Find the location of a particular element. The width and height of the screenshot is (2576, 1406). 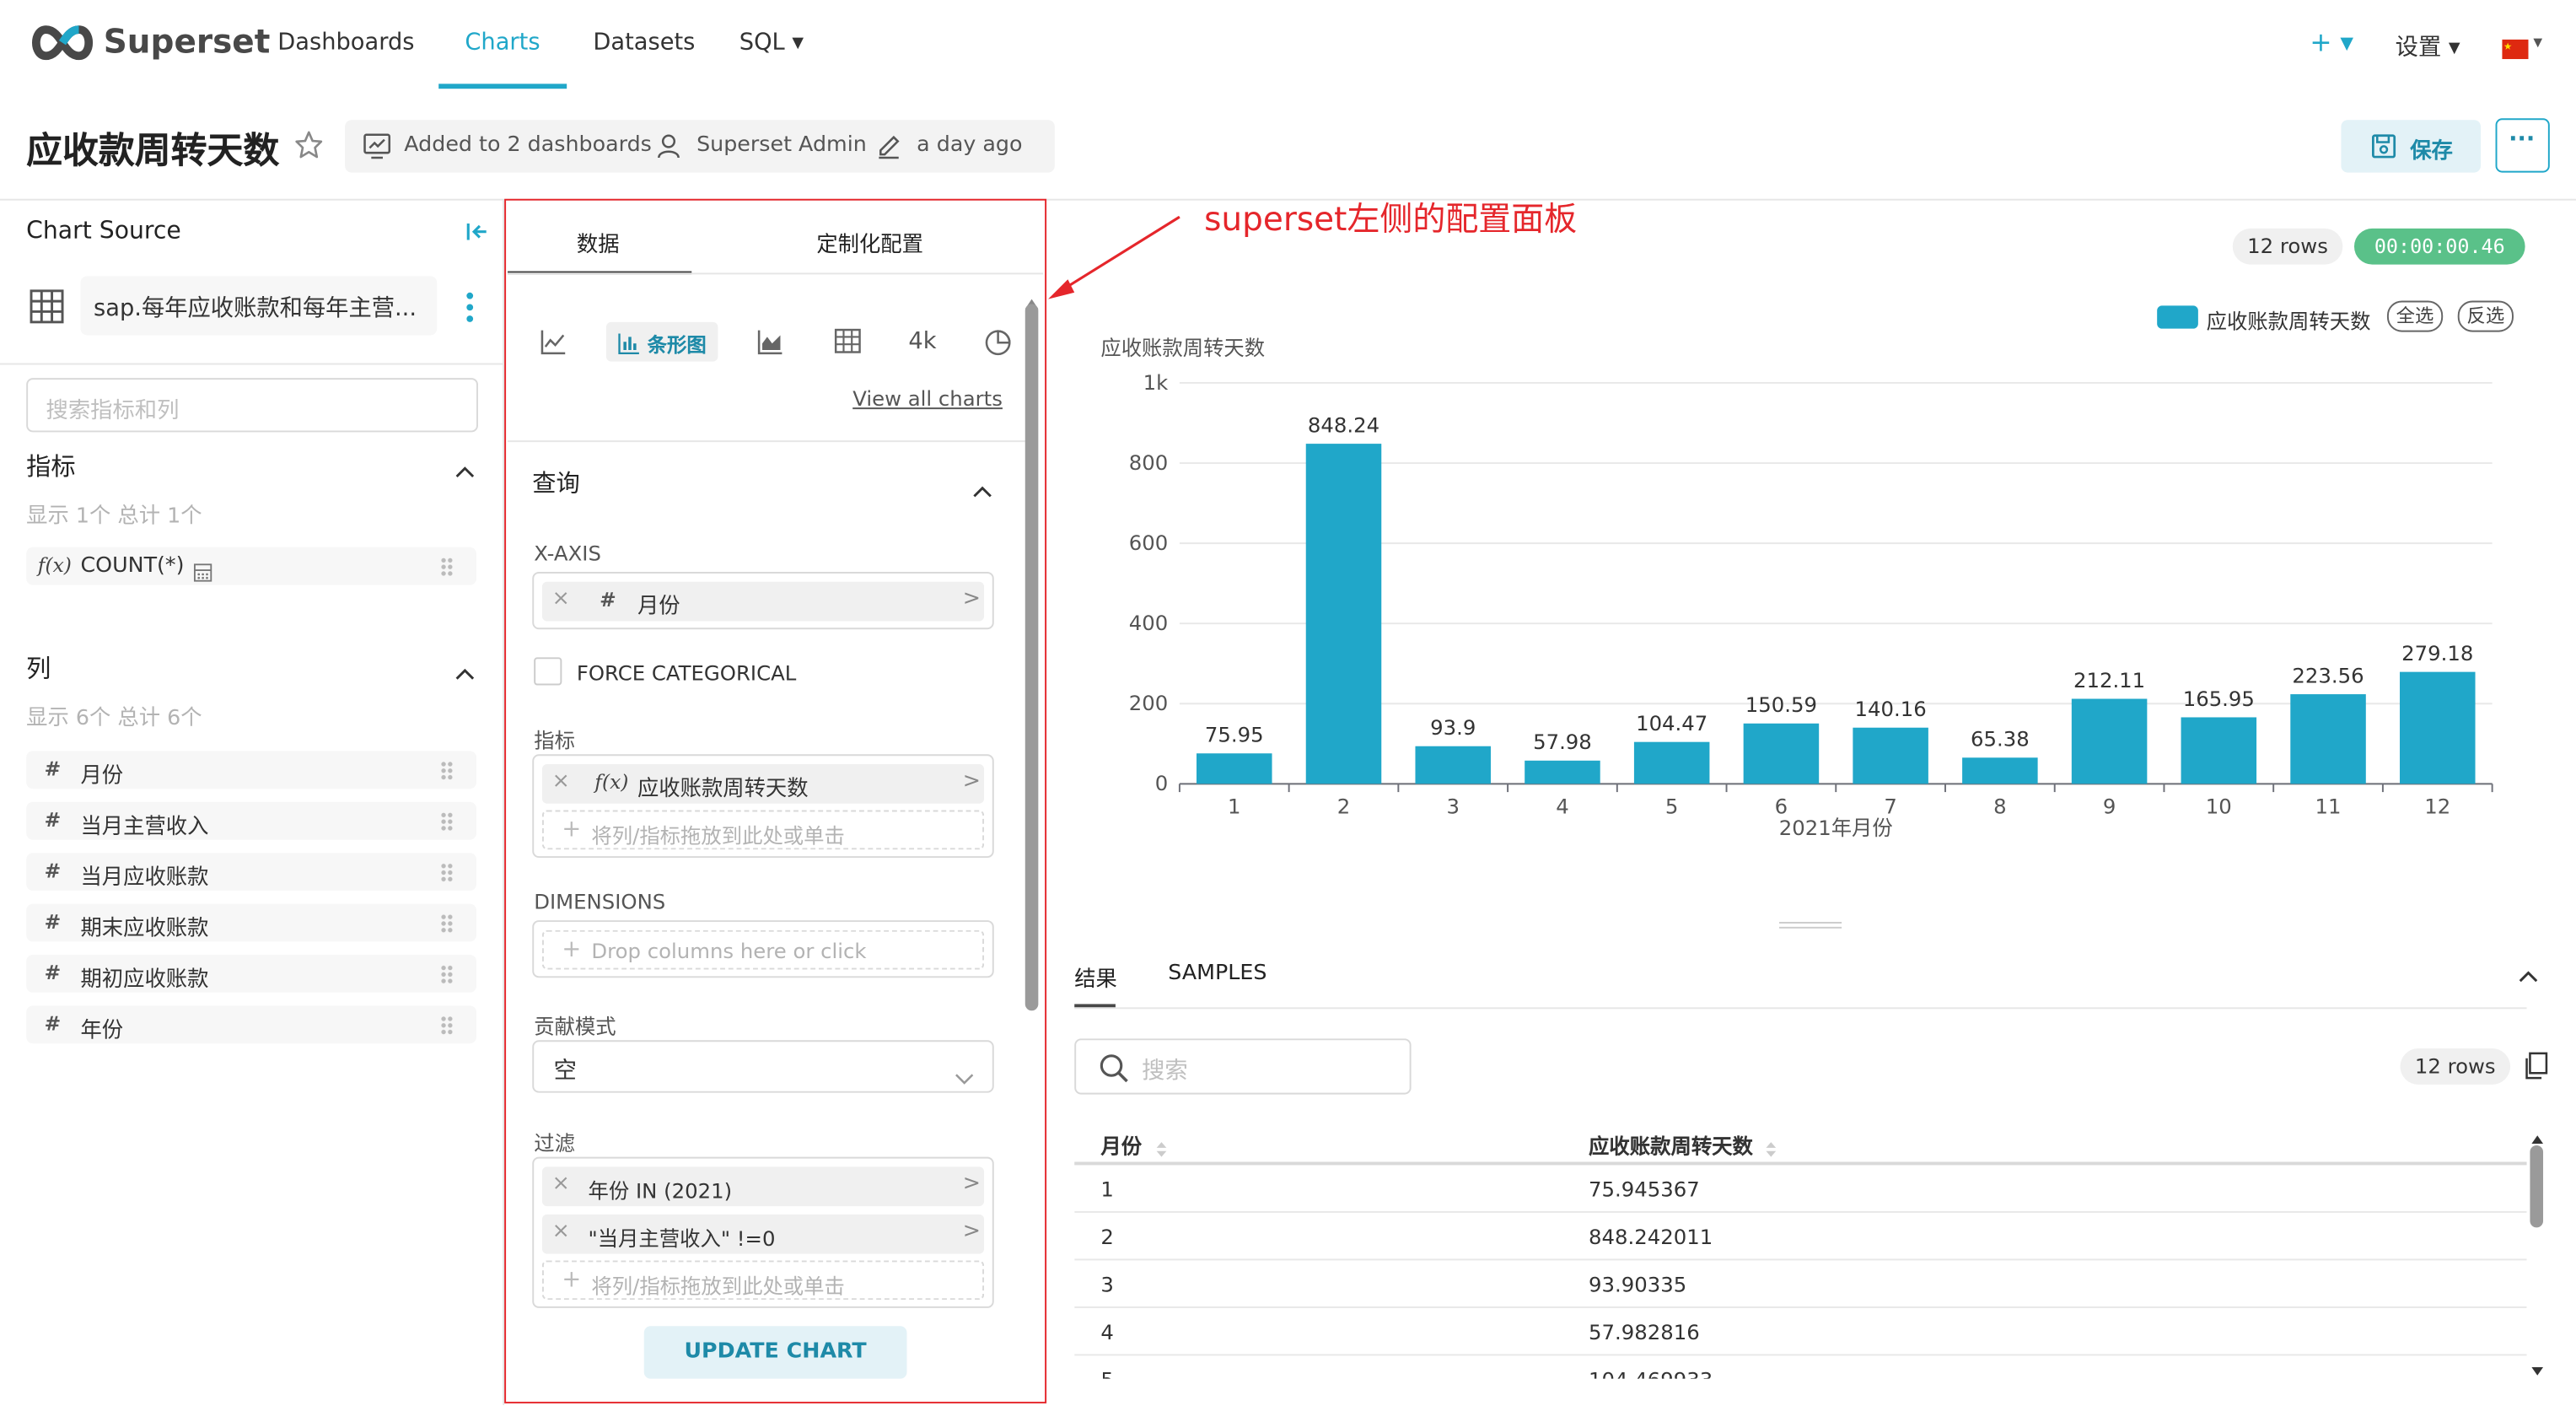

tab-results: 结果 is located at coordinates (1095, 978).